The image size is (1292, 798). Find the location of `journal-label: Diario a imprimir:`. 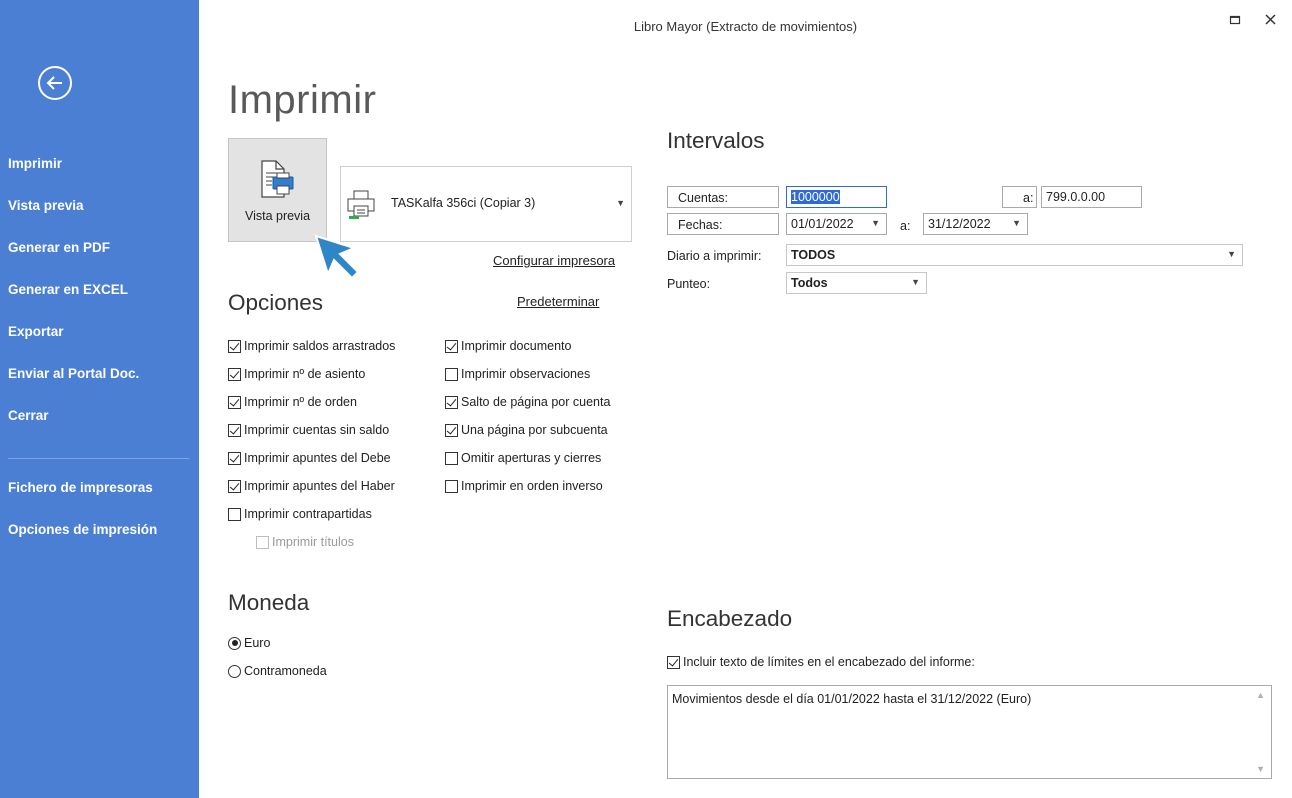

journal-label: Diario a imprimir: is located at coordinates (714, 256).